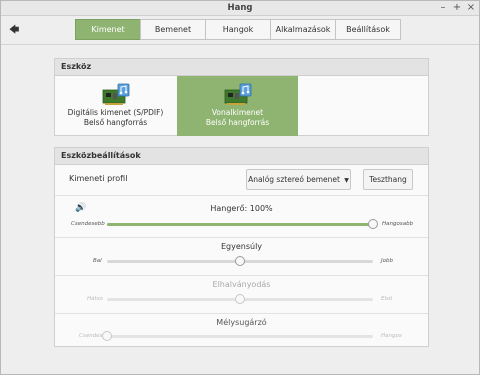 The height and width of the screenshot is (375, 480). What do you see at coordinates (373, 224) in the screenshot?
I see `volume-slider-handle` at bounding box center [373, 224].